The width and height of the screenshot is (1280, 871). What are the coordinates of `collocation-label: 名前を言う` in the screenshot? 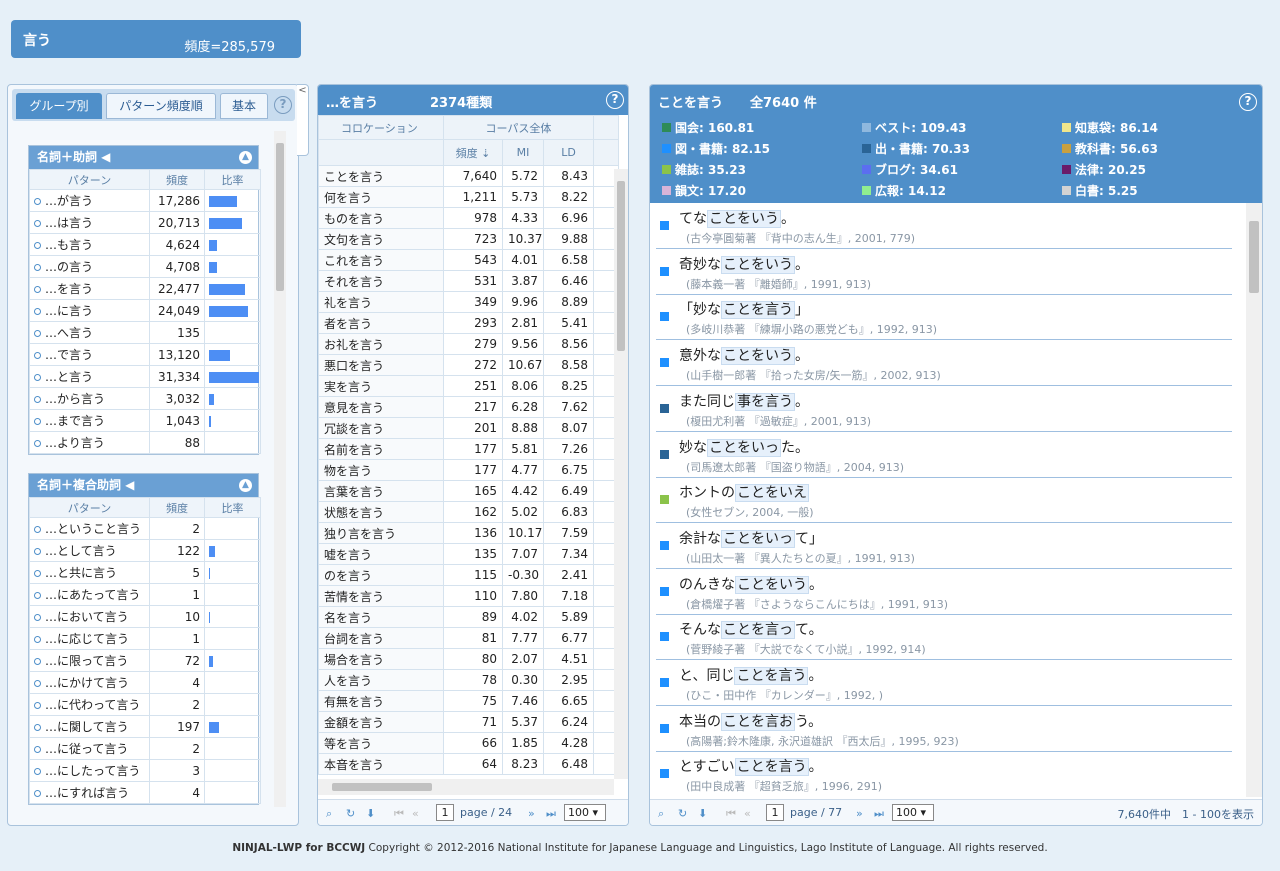 It's located at (381, 449).